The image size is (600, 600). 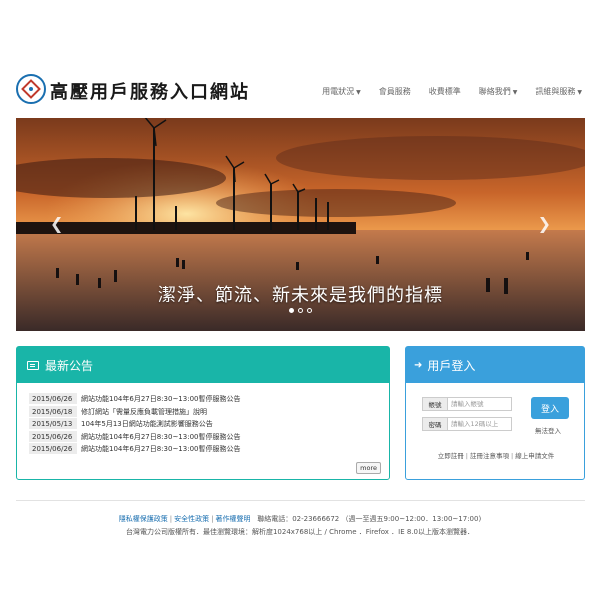 I want to click on announcements-title: 最新公告, so click(x=69, y=365).